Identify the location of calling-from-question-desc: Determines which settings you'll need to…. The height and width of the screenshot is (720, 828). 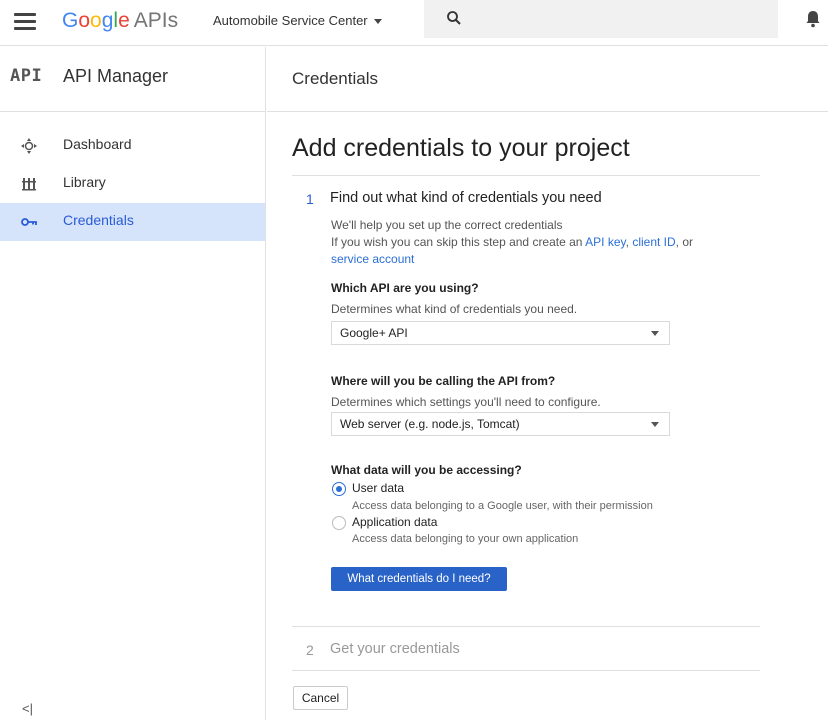
(466, 402).